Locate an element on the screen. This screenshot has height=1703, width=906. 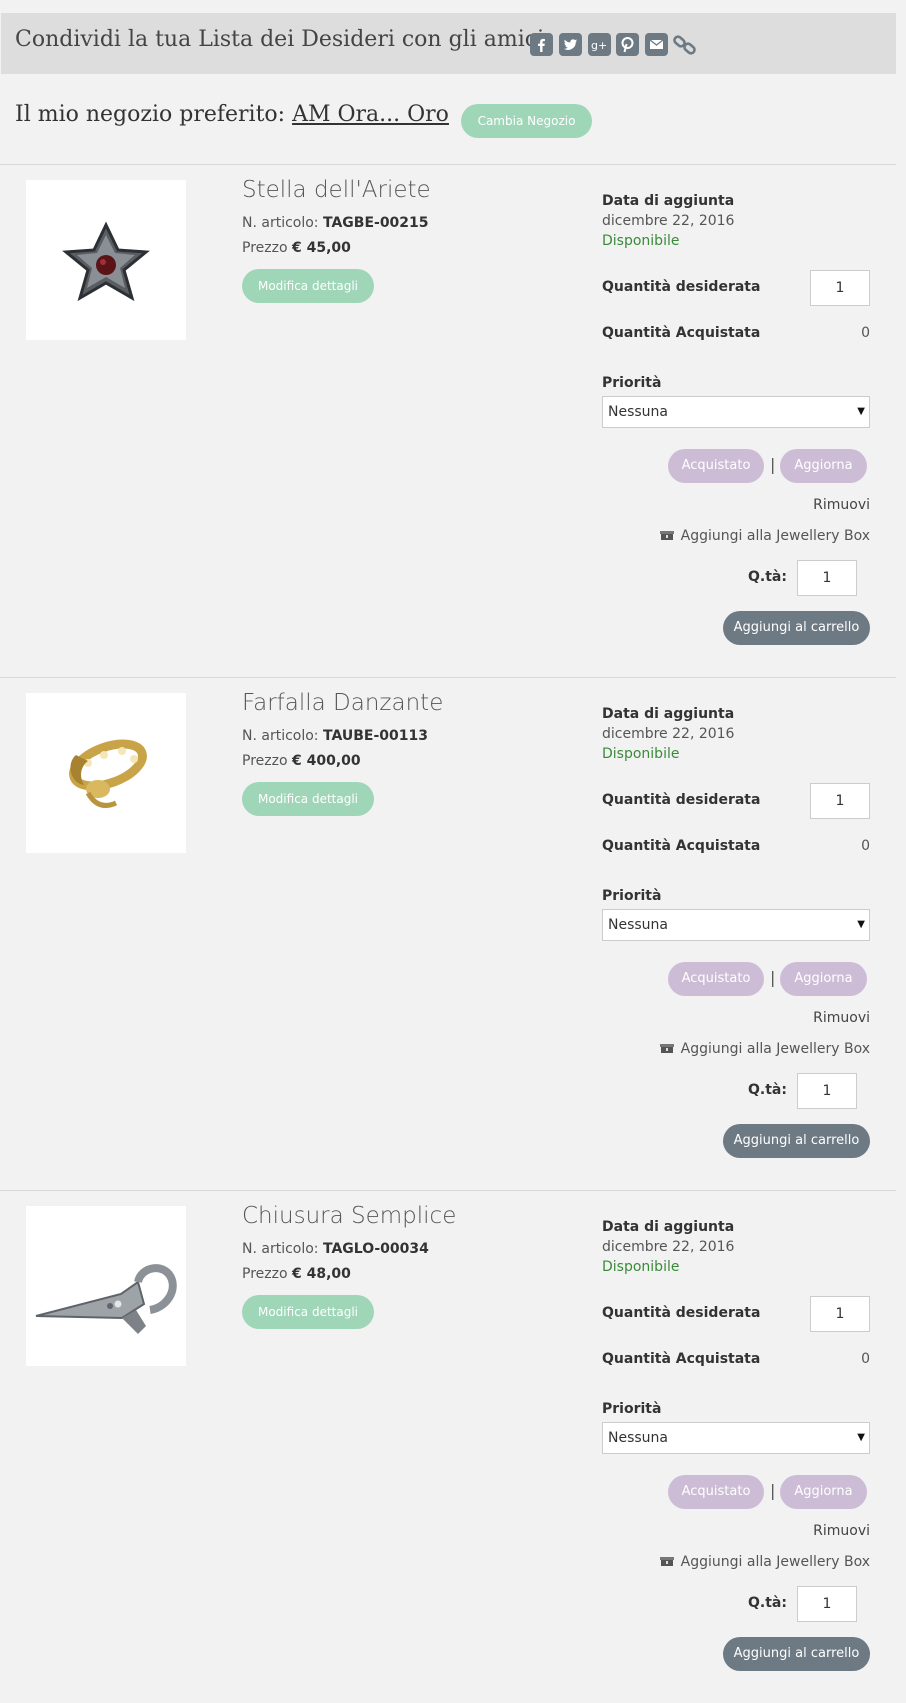
price: Prezzo € 45,00 is located at coordinates (296, 248).